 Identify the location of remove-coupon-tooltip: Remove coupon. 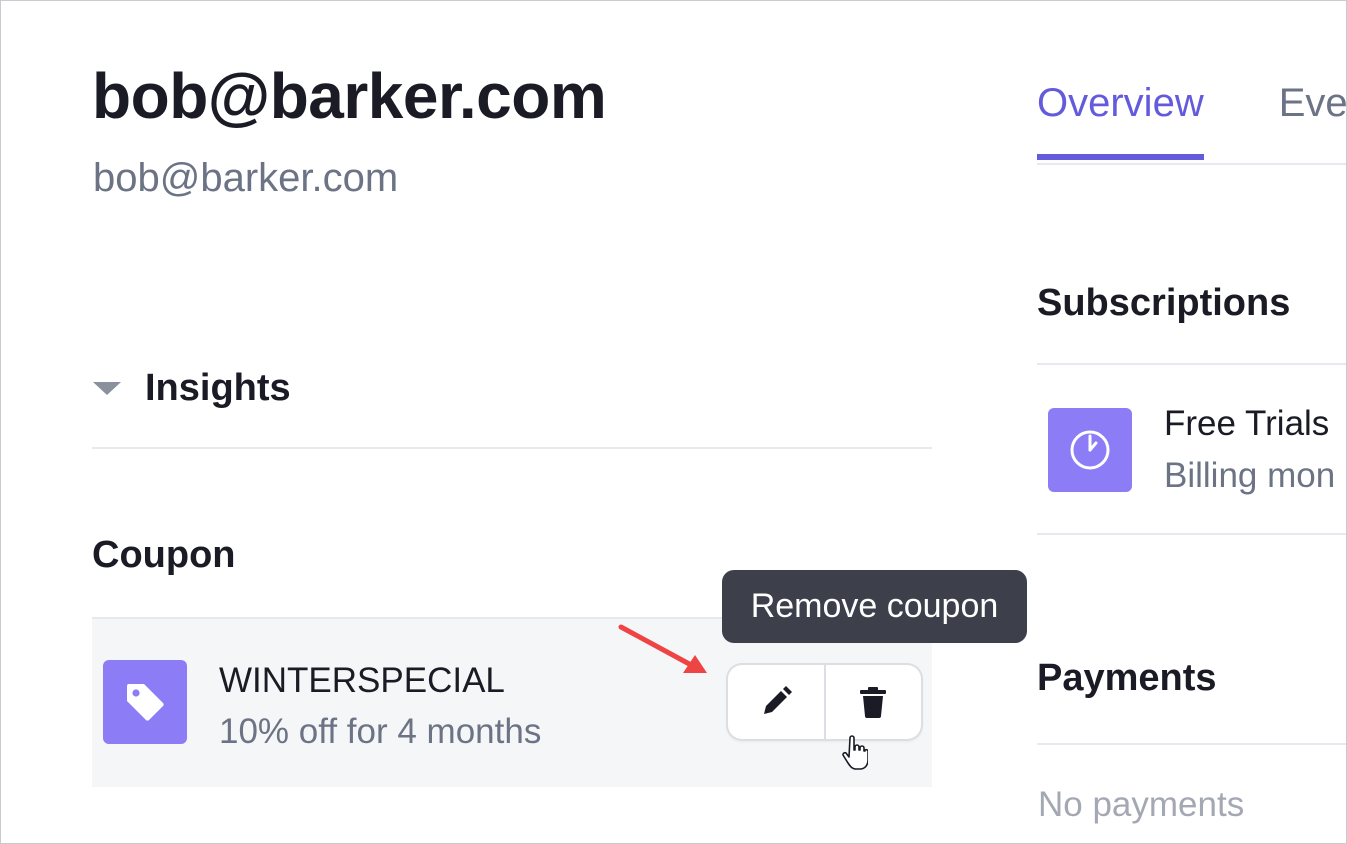
(874, 606).